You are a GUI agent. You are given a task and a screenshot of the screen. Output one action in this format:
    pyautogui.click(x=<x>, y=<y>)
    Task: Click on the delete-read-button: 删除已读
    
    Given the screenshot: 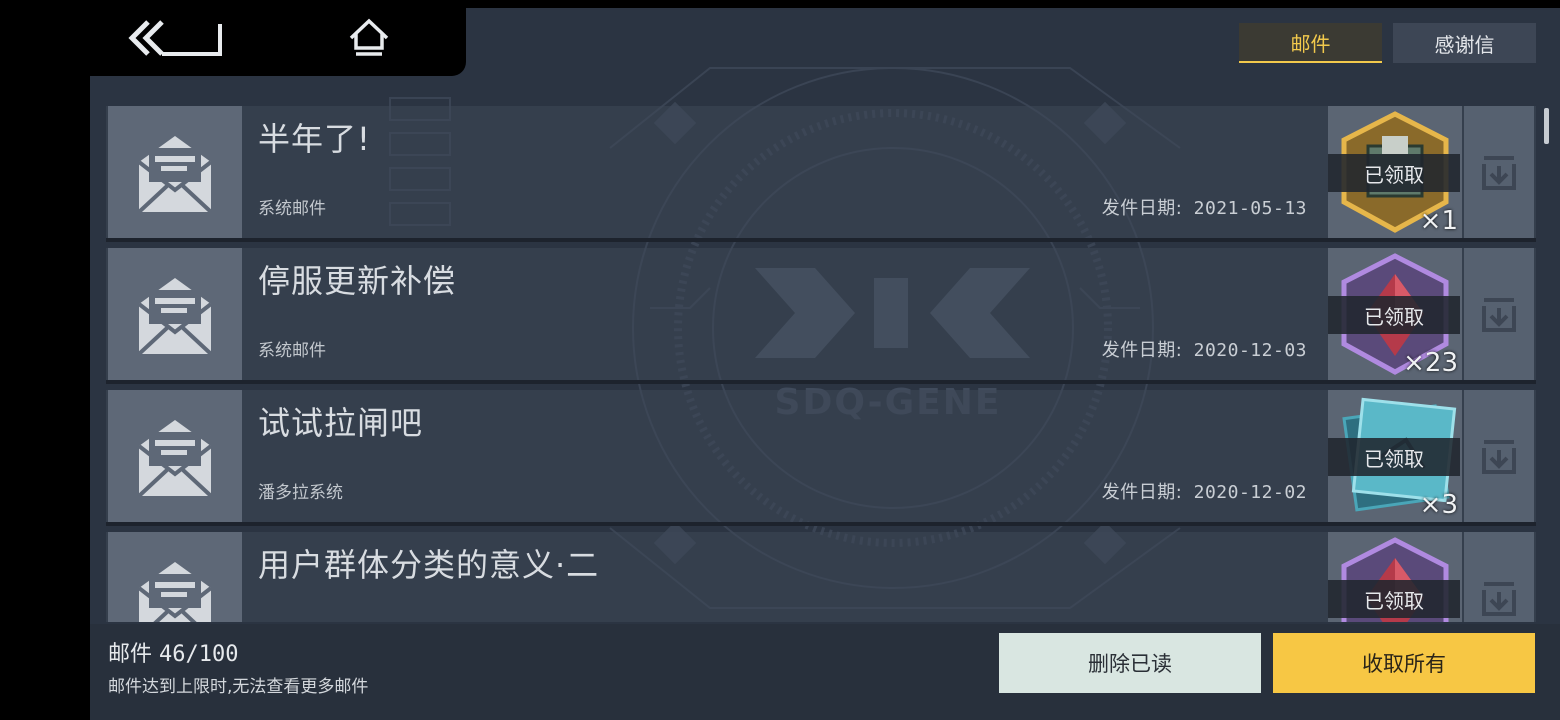 What is the action you would take?
    pyautogui.click(x=1130, y=663)
    